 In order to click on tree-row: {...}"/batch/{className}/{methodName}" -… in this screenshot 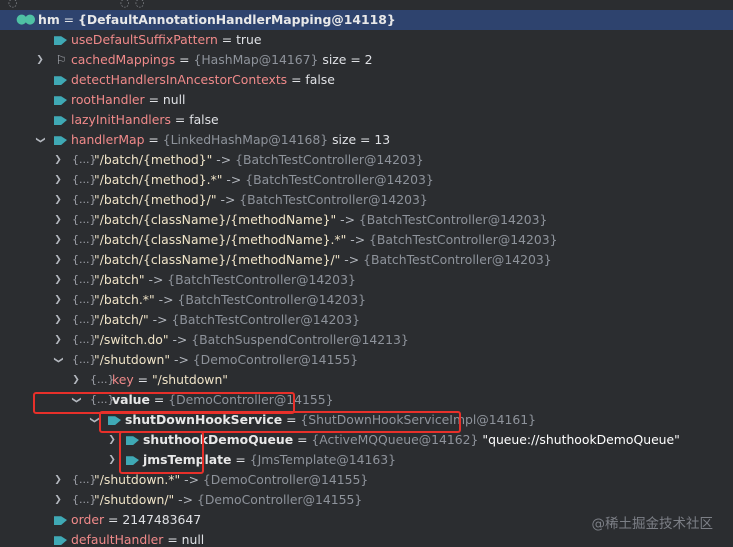, I will do `click(366, 220)`.